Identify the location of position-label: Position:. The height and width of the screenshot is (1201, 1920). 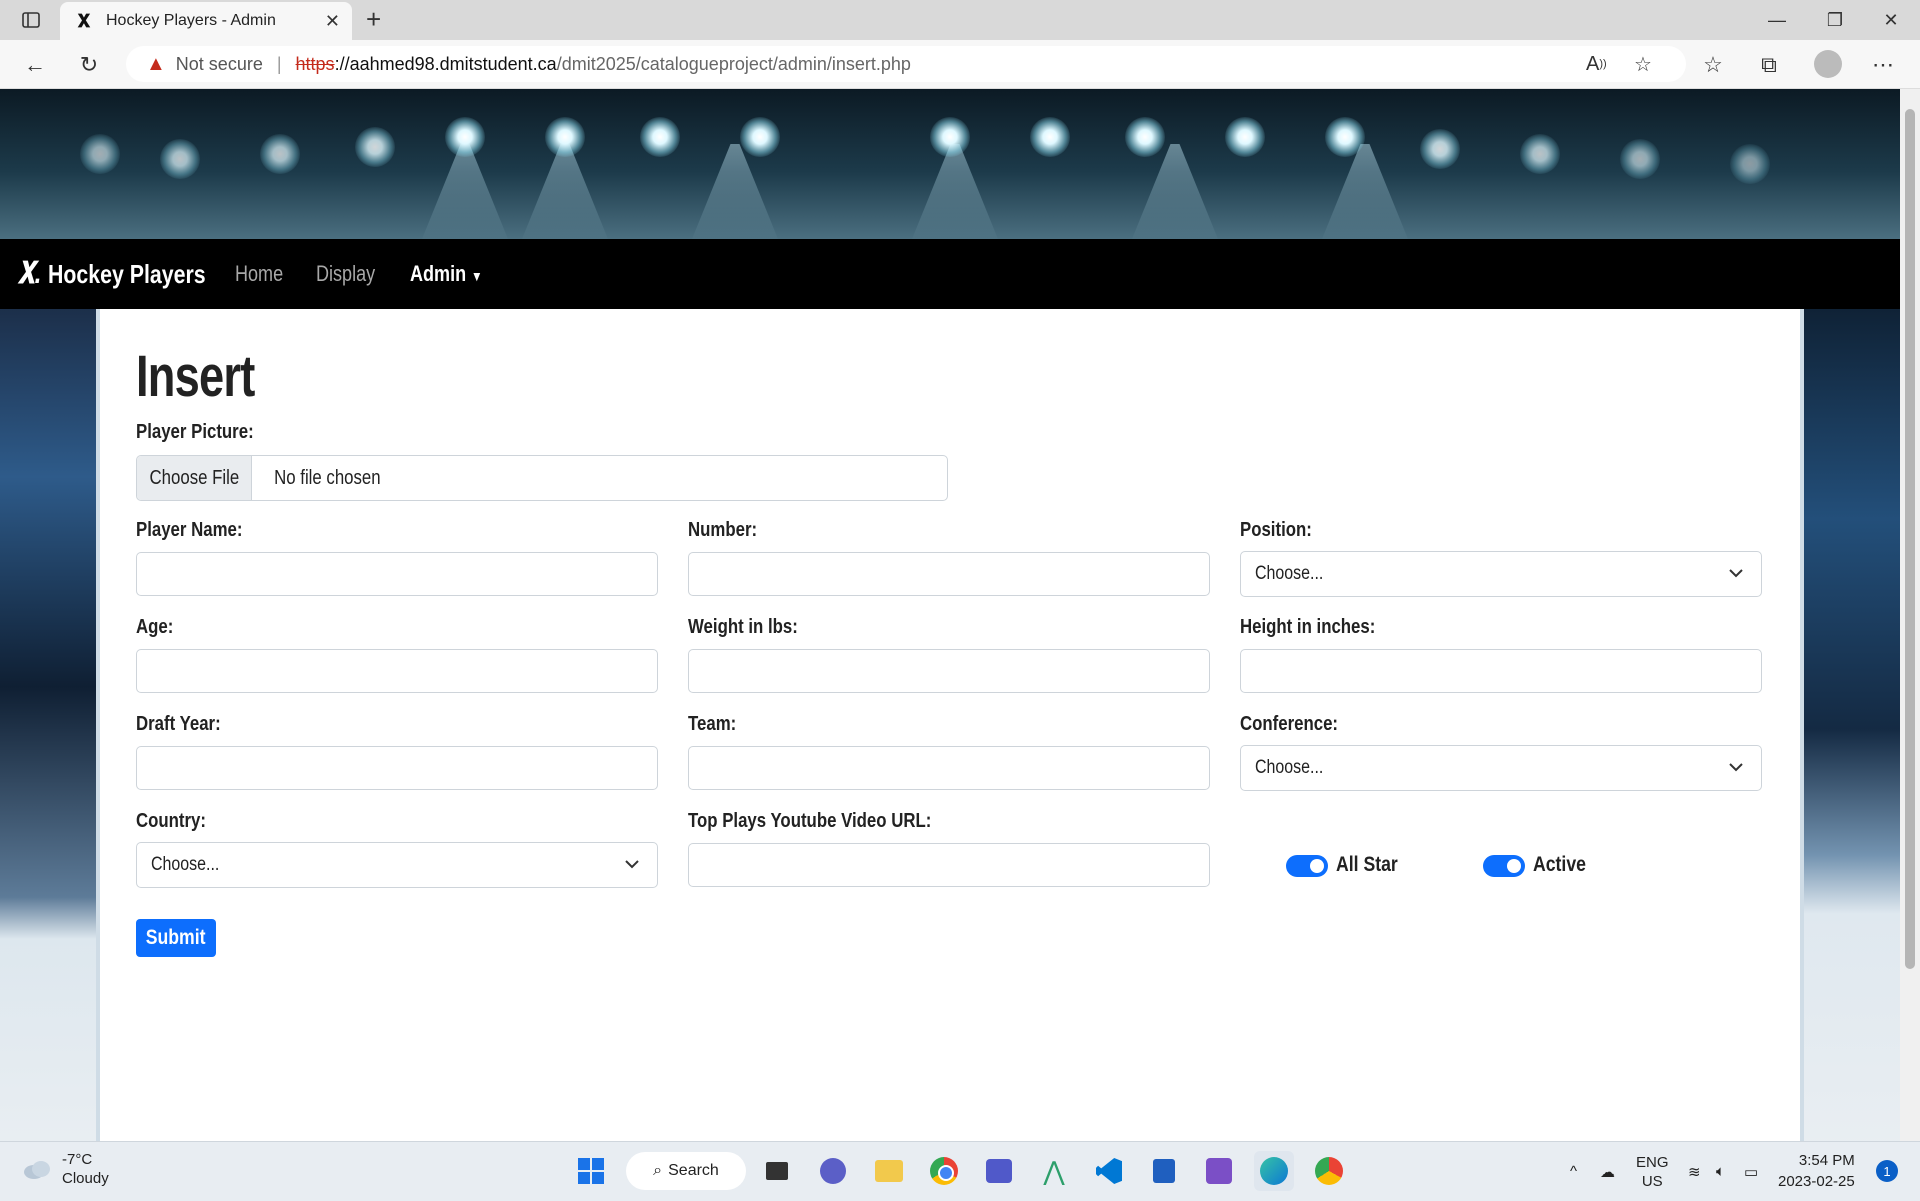
(1276, 530).